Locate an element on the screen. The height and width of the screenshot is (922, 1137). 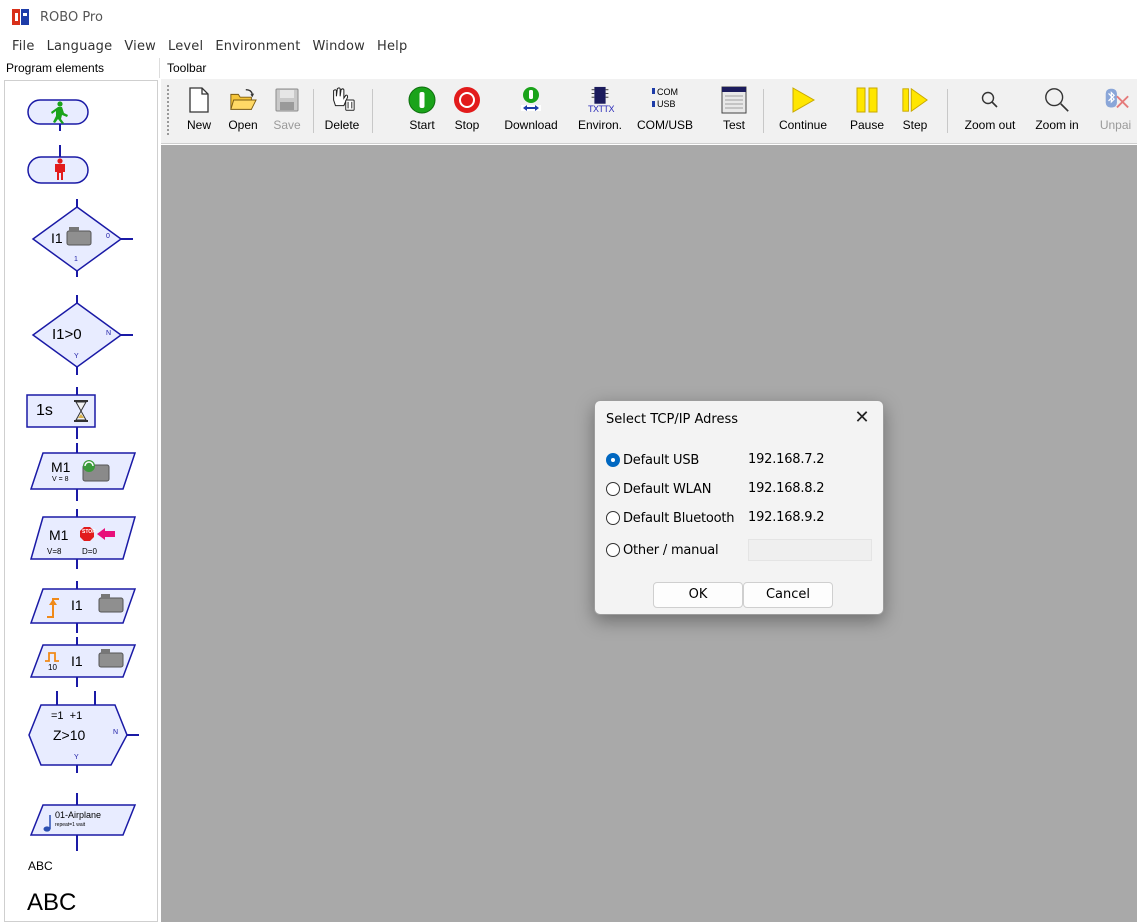
program-elements-header: Program elements is located at coordinates (80, 68).